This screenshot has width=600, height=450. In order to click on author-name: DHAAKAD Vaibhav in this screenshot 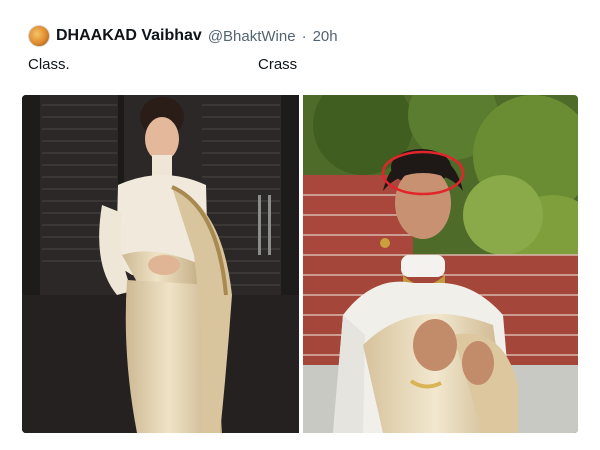, I will do `click(129, 36)`.